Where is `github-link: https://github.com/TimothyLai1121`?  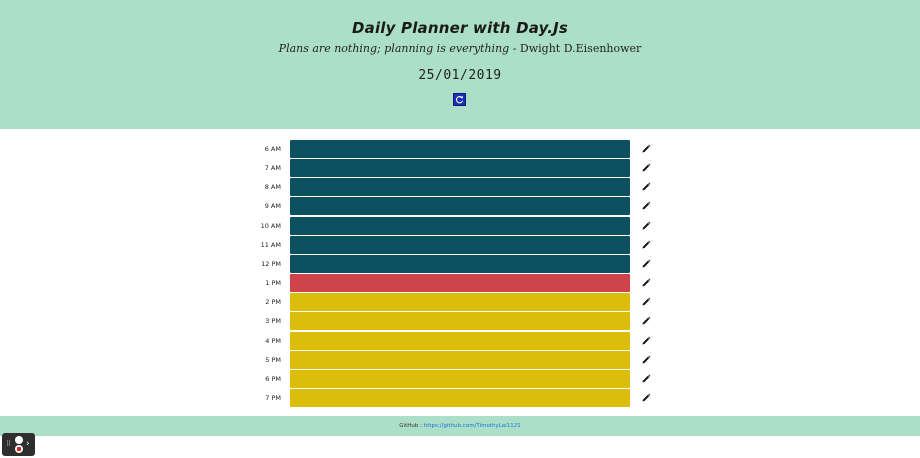 github-link: https://github.com/TimothyLai1121 is located at coordinates (472, 426).